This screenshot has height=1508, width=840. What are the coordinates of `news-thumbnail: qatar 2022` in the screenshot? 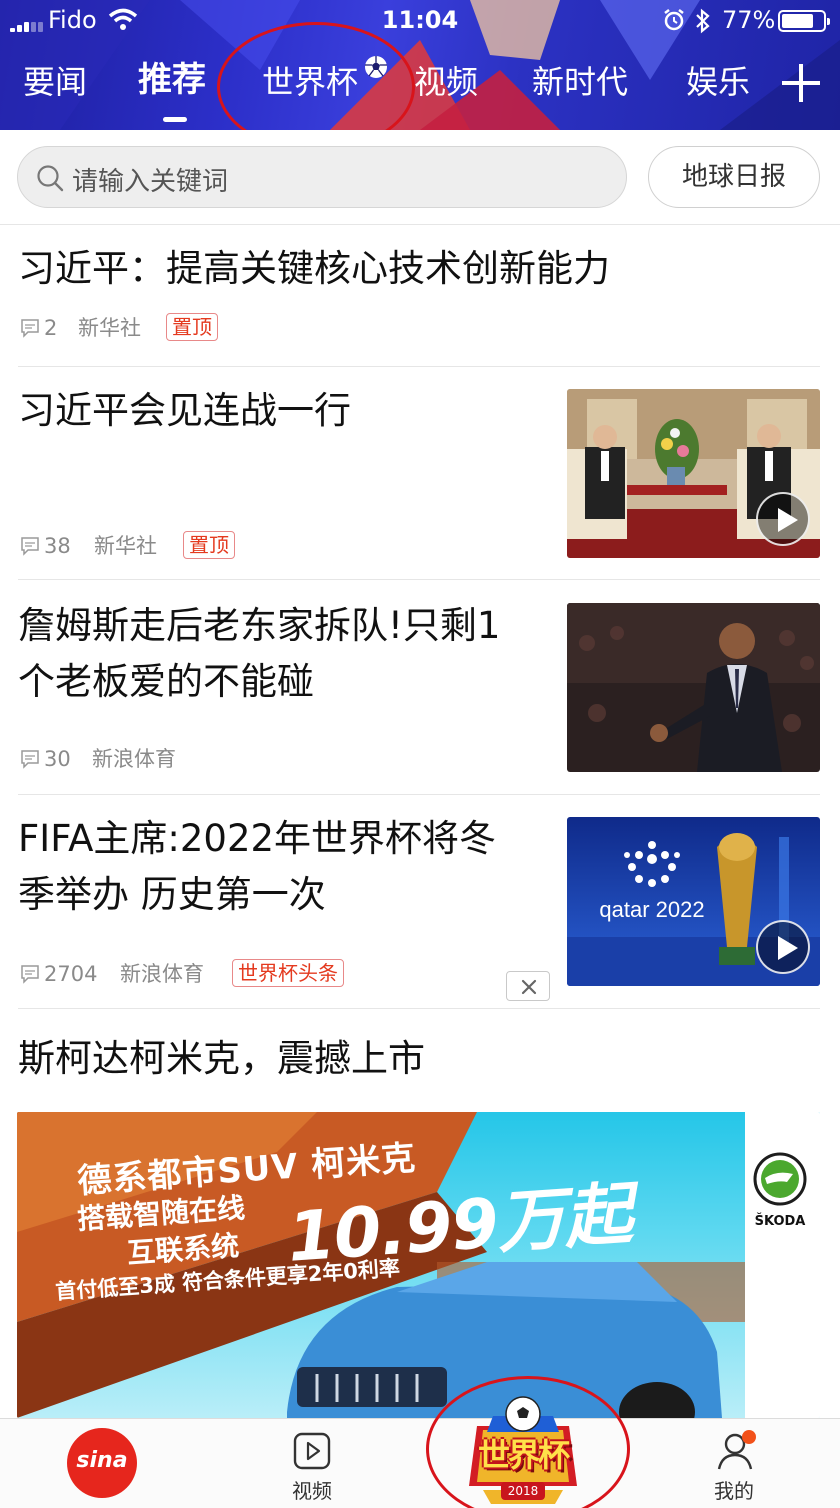 It's located at (693, 901).